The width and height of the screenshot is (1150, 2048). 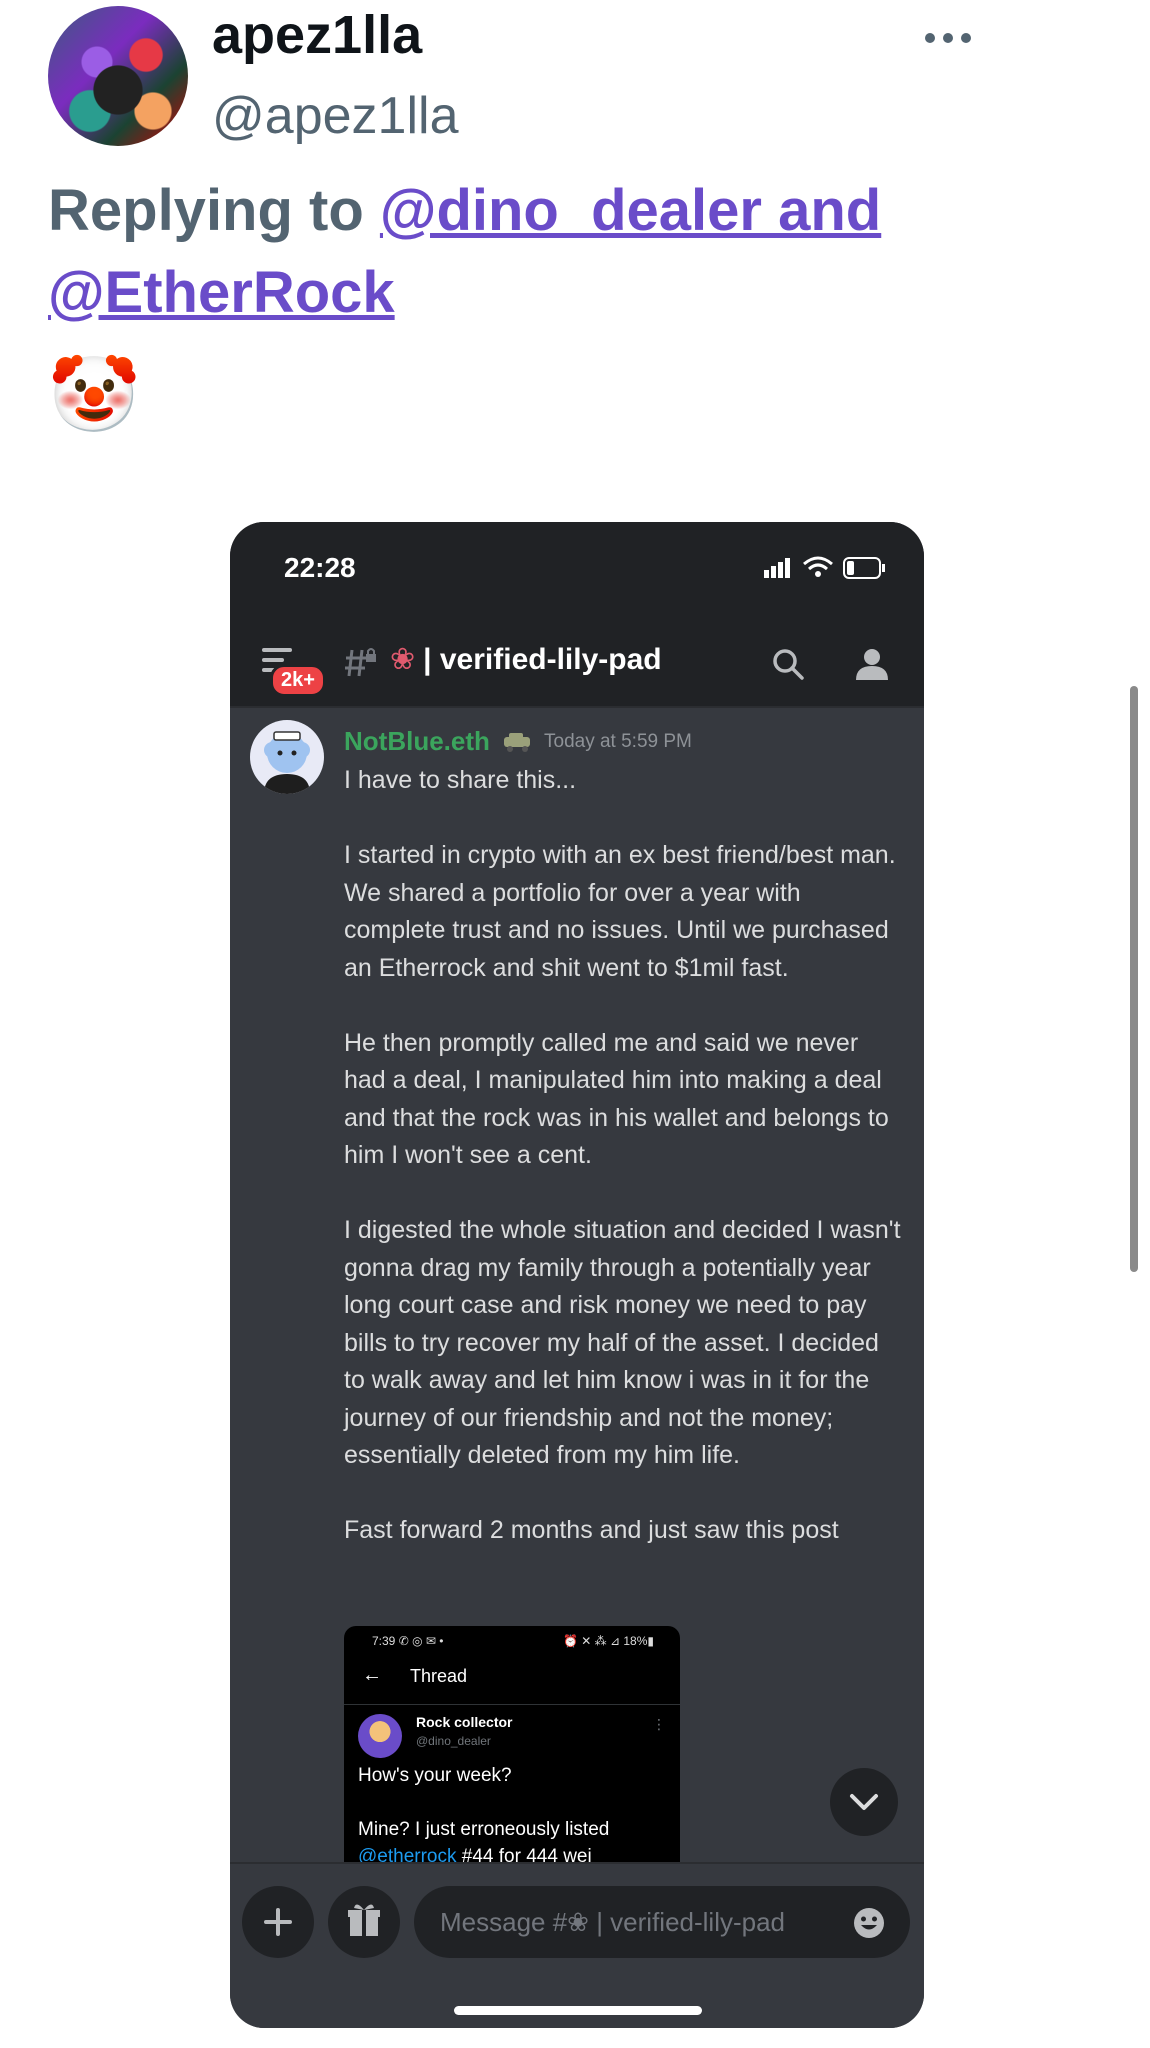 I want to click on embed-avatar, so click(x=380, y=1736).